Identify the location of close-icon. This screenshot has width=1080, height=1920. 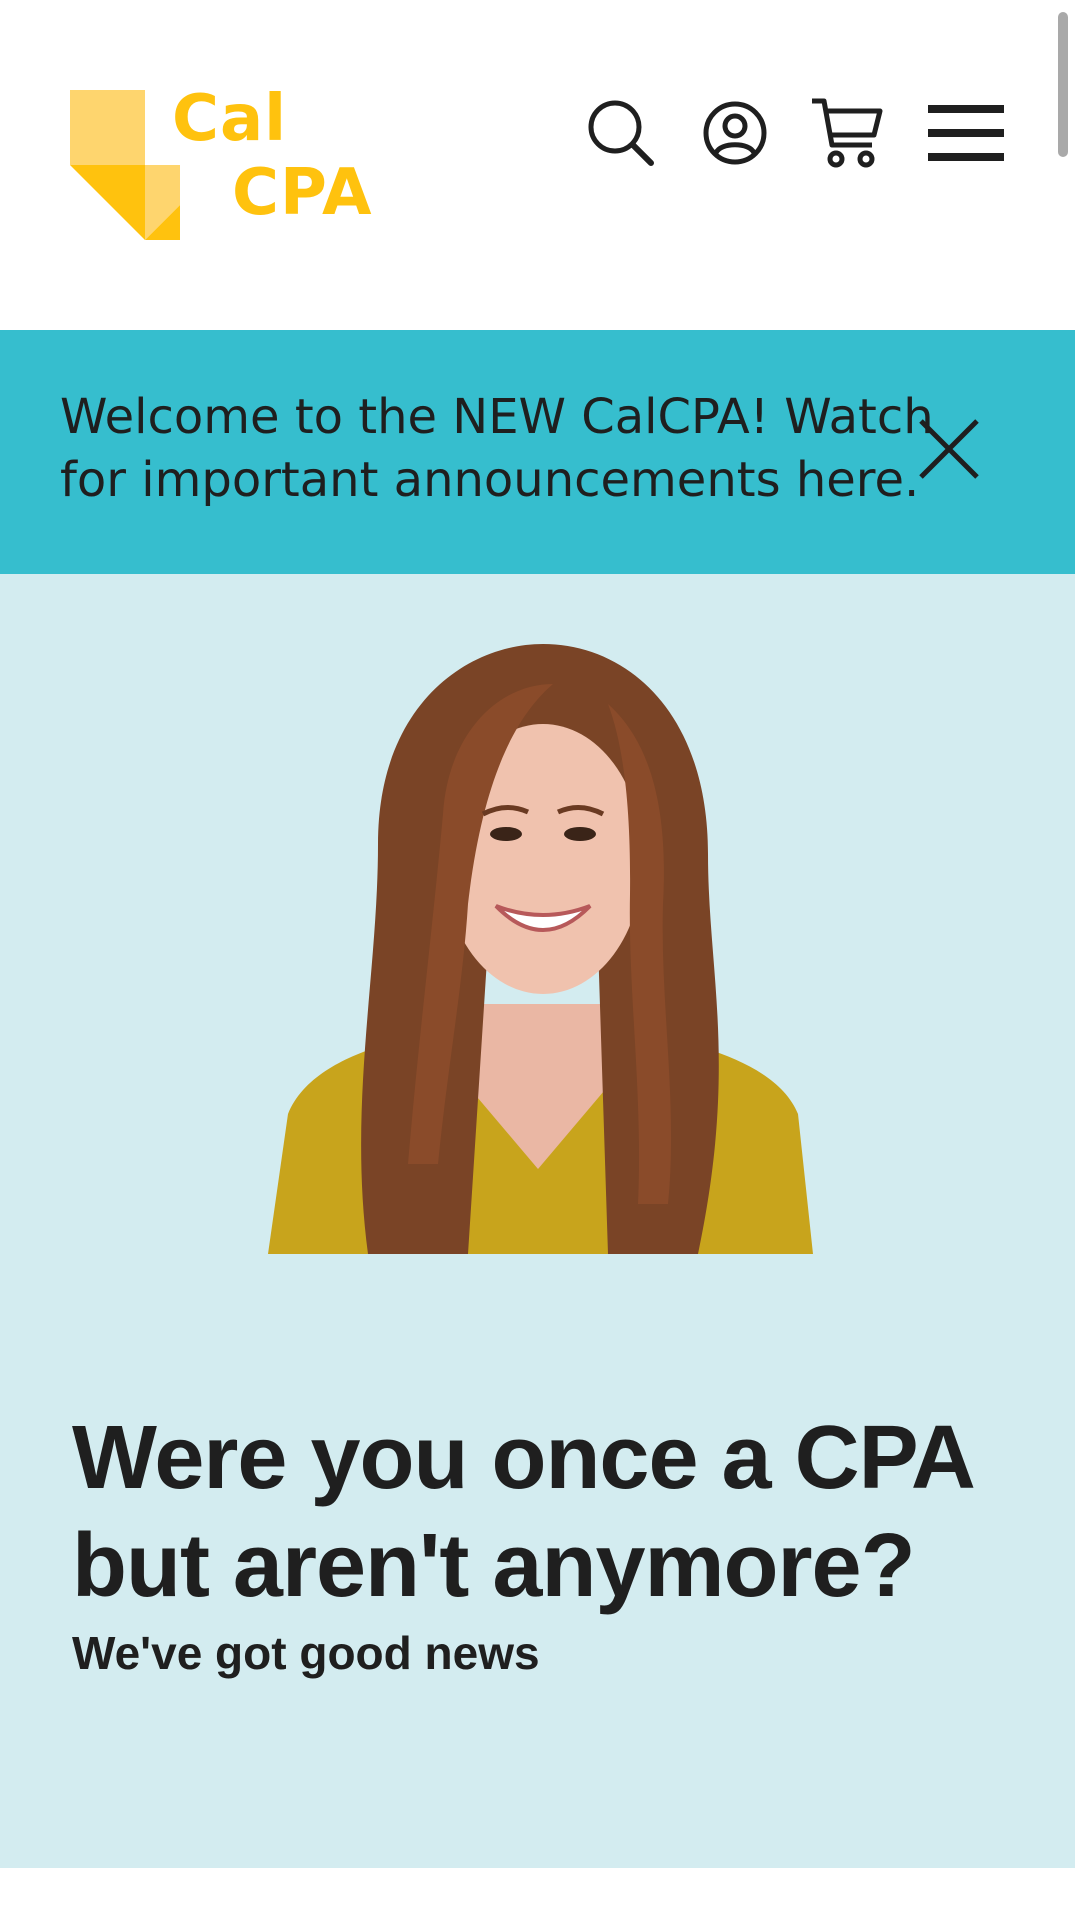
(949, 449).